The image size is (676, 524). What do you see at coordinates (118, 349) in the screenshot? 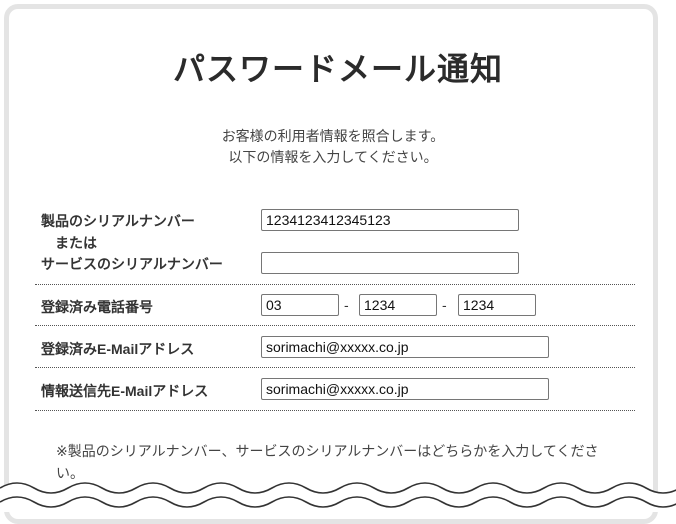
I see `registered-email-label: 登録済みE-Mailアドレス` at bounding box center [118, 349].